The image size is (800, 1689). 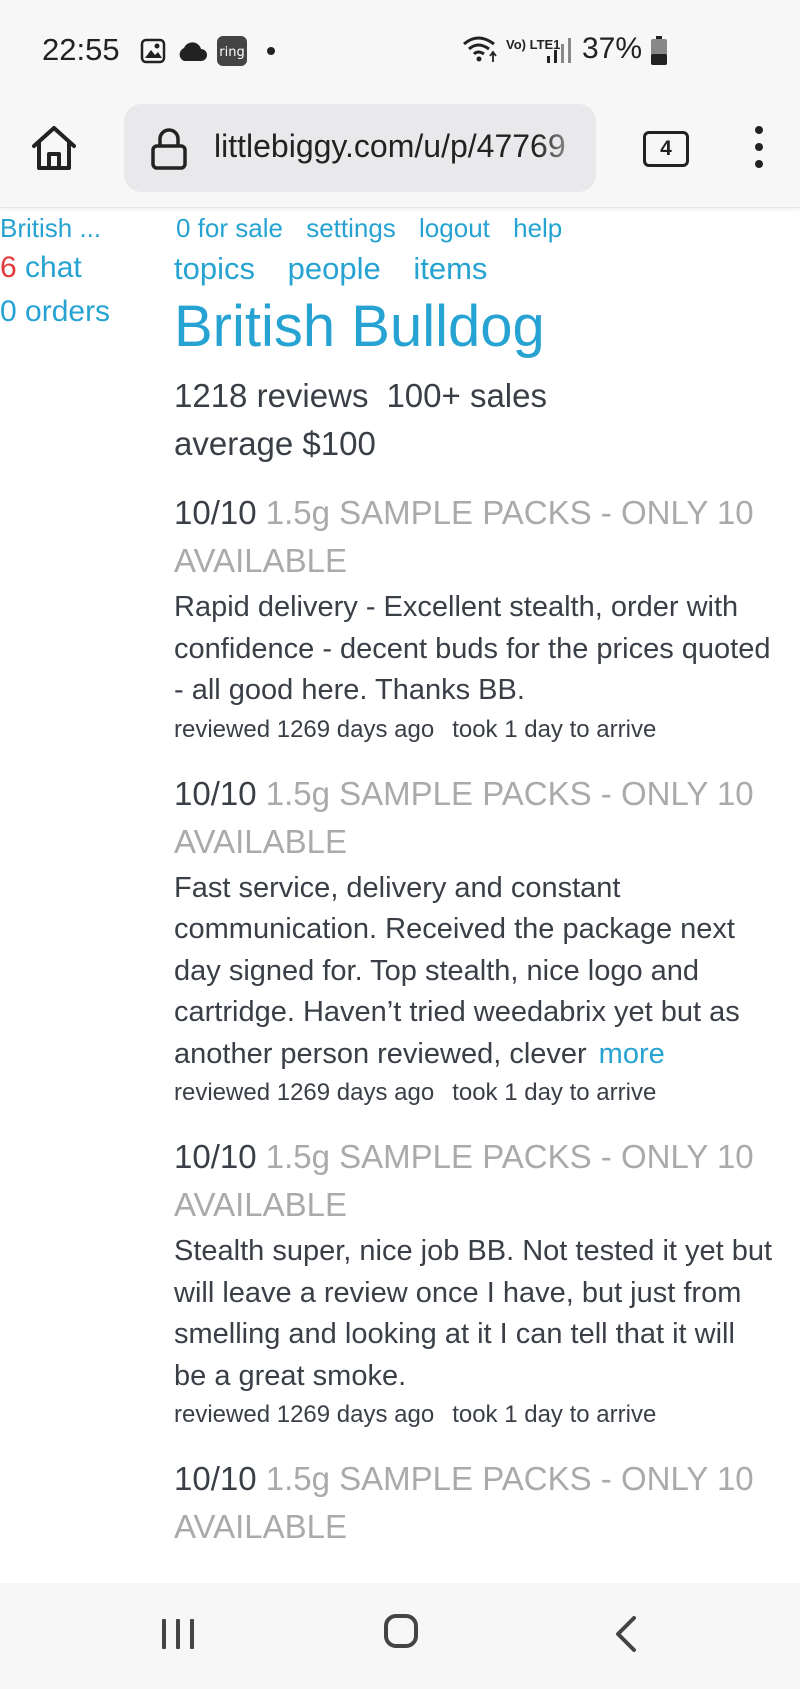 I want to click on browser-toolbar: littlebiggy.com/u/p/47769 4, so click(x=400, y=155).